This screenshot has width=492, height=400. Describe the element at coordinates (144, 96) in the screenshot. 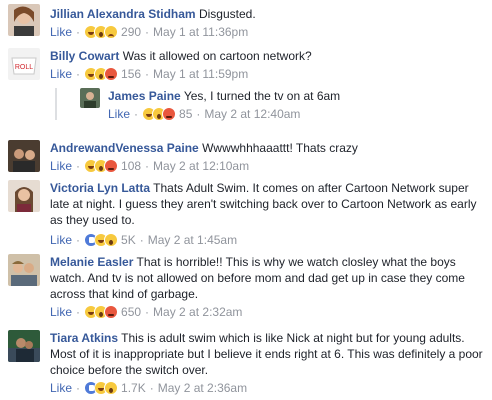

I see `commenter-name: James Paine` at that location.